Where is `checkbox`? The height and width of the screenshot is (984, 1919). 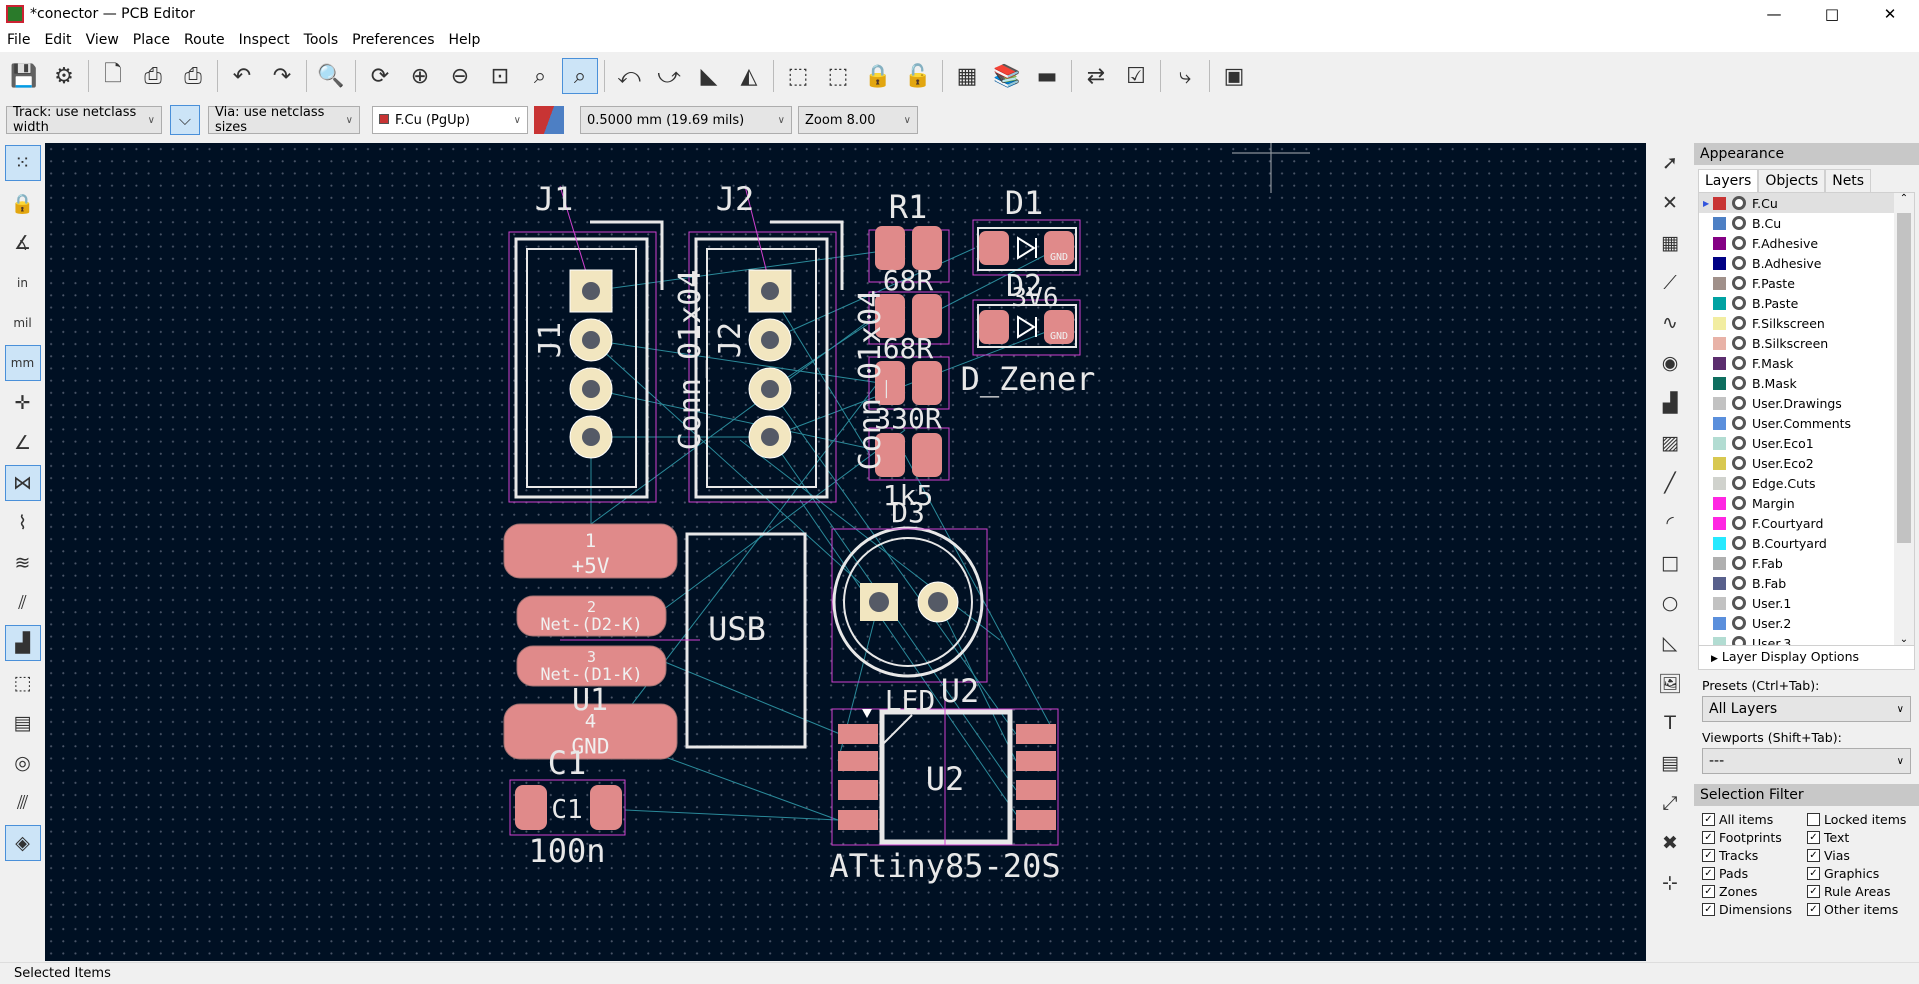
checkbox is located at coordinates (1813, 819).